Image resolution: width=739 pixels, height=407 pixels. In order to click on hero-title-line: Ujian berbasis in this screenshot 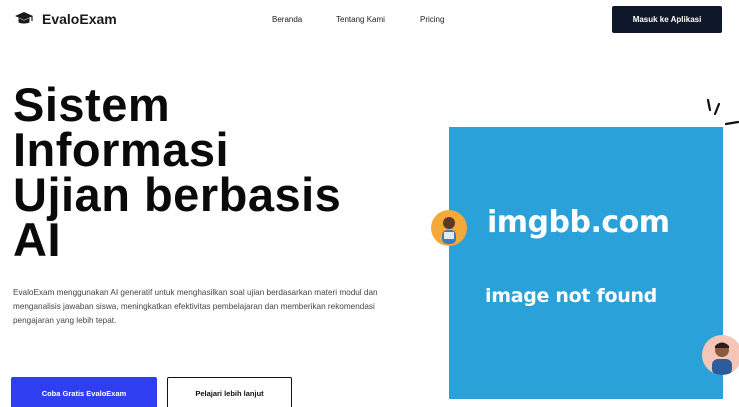, I will do `click(177, 194)`.